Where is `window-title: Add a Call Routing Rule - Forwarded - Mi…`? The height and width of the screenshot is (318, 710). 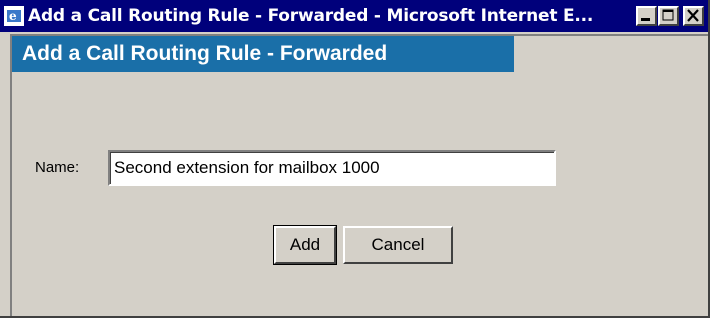
window-title: Add a Call Routing Rule - Forwarded - Mi… is located at coordinates (311, 16).